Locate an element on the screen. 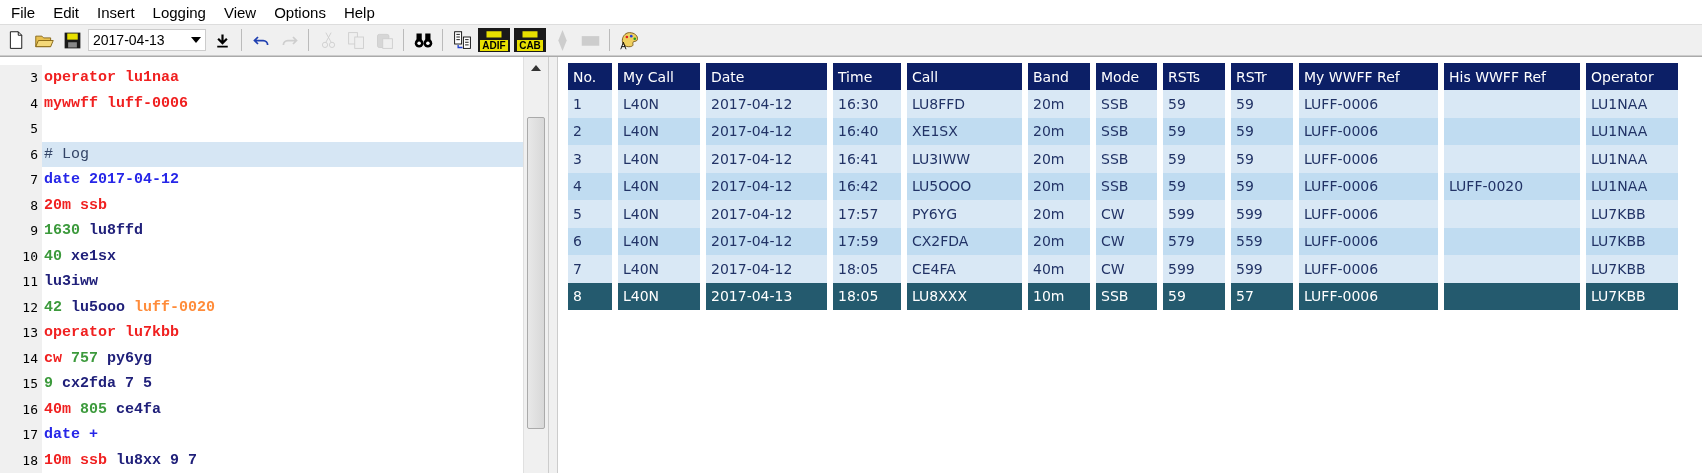 The height and width of the screenshot is (473, 1702). column-header: His WWFF Ref is located at coordinates (1512, 76).